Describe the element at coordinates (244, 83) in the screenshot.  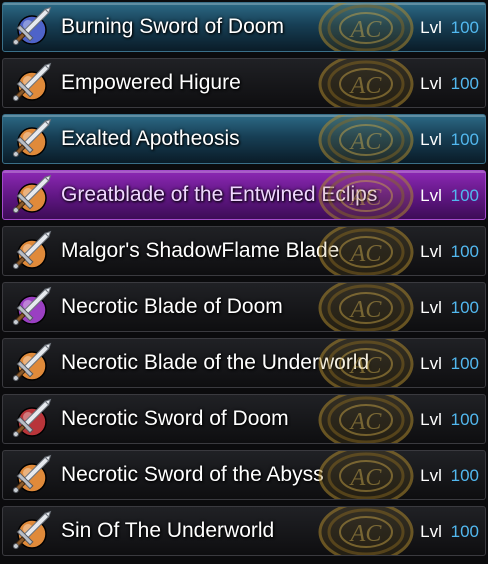
I see `item-row-2: Empowered Higure AC Lvl 100` at that location.